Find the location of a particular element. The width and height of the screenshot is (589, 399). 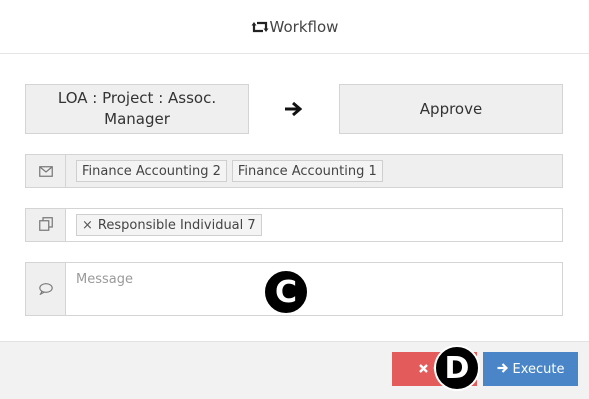

recipient-tag: Finance Accounting 2 is located at coordinates (151, 171).